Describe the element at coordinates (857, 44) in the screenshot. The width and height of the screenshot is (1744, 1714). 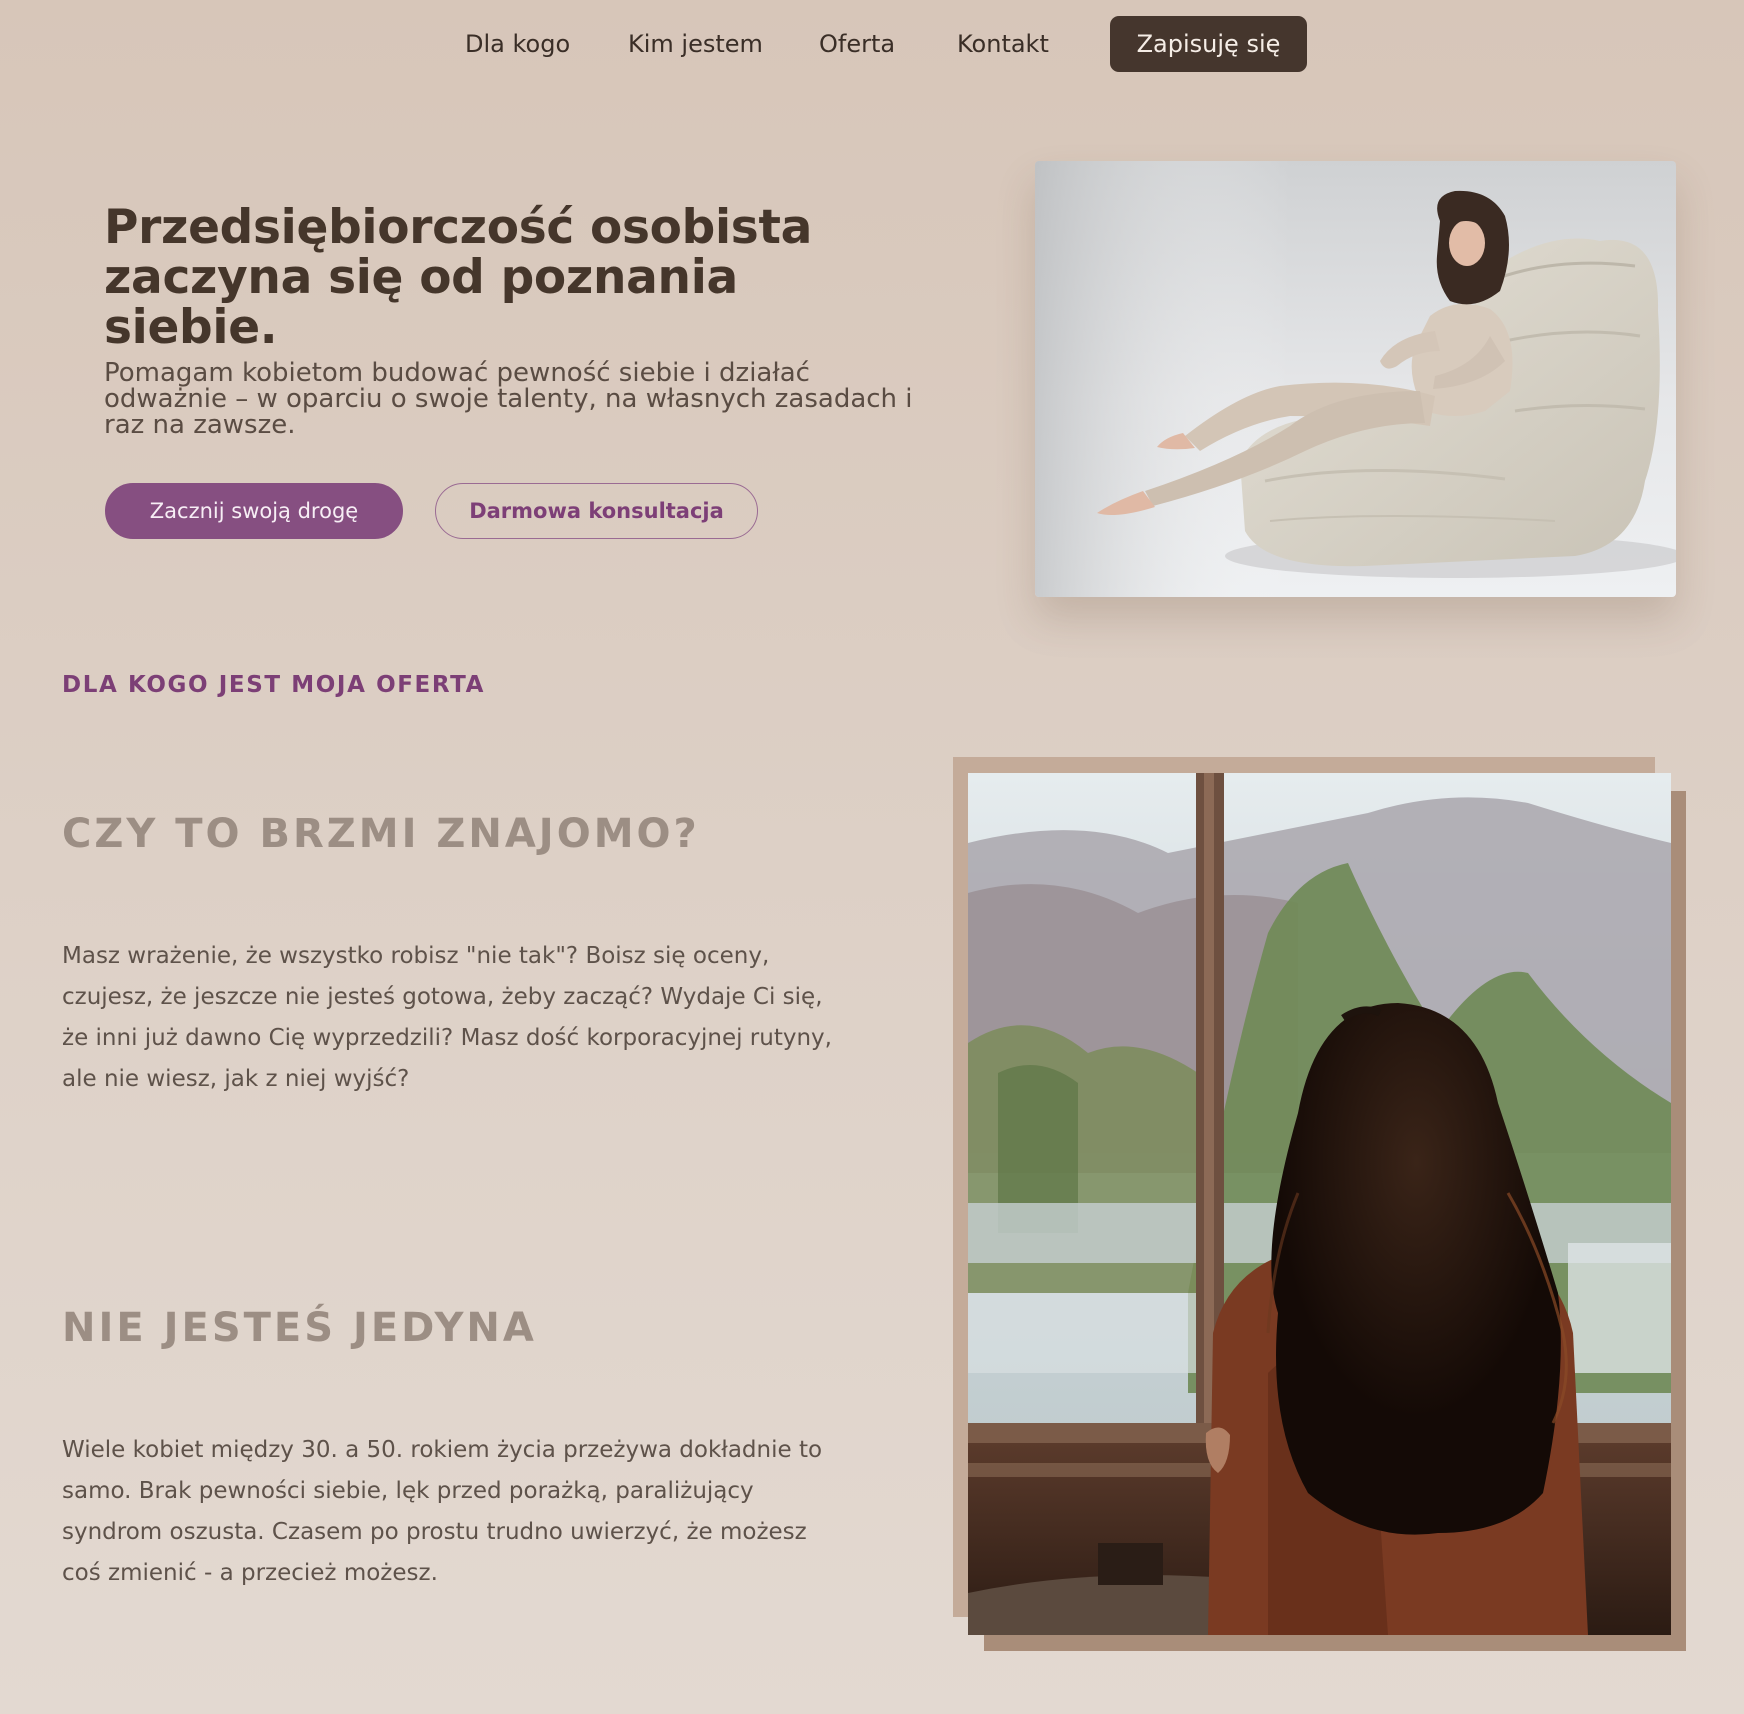
I see `nav-link-oferta: Oferta` at that location.